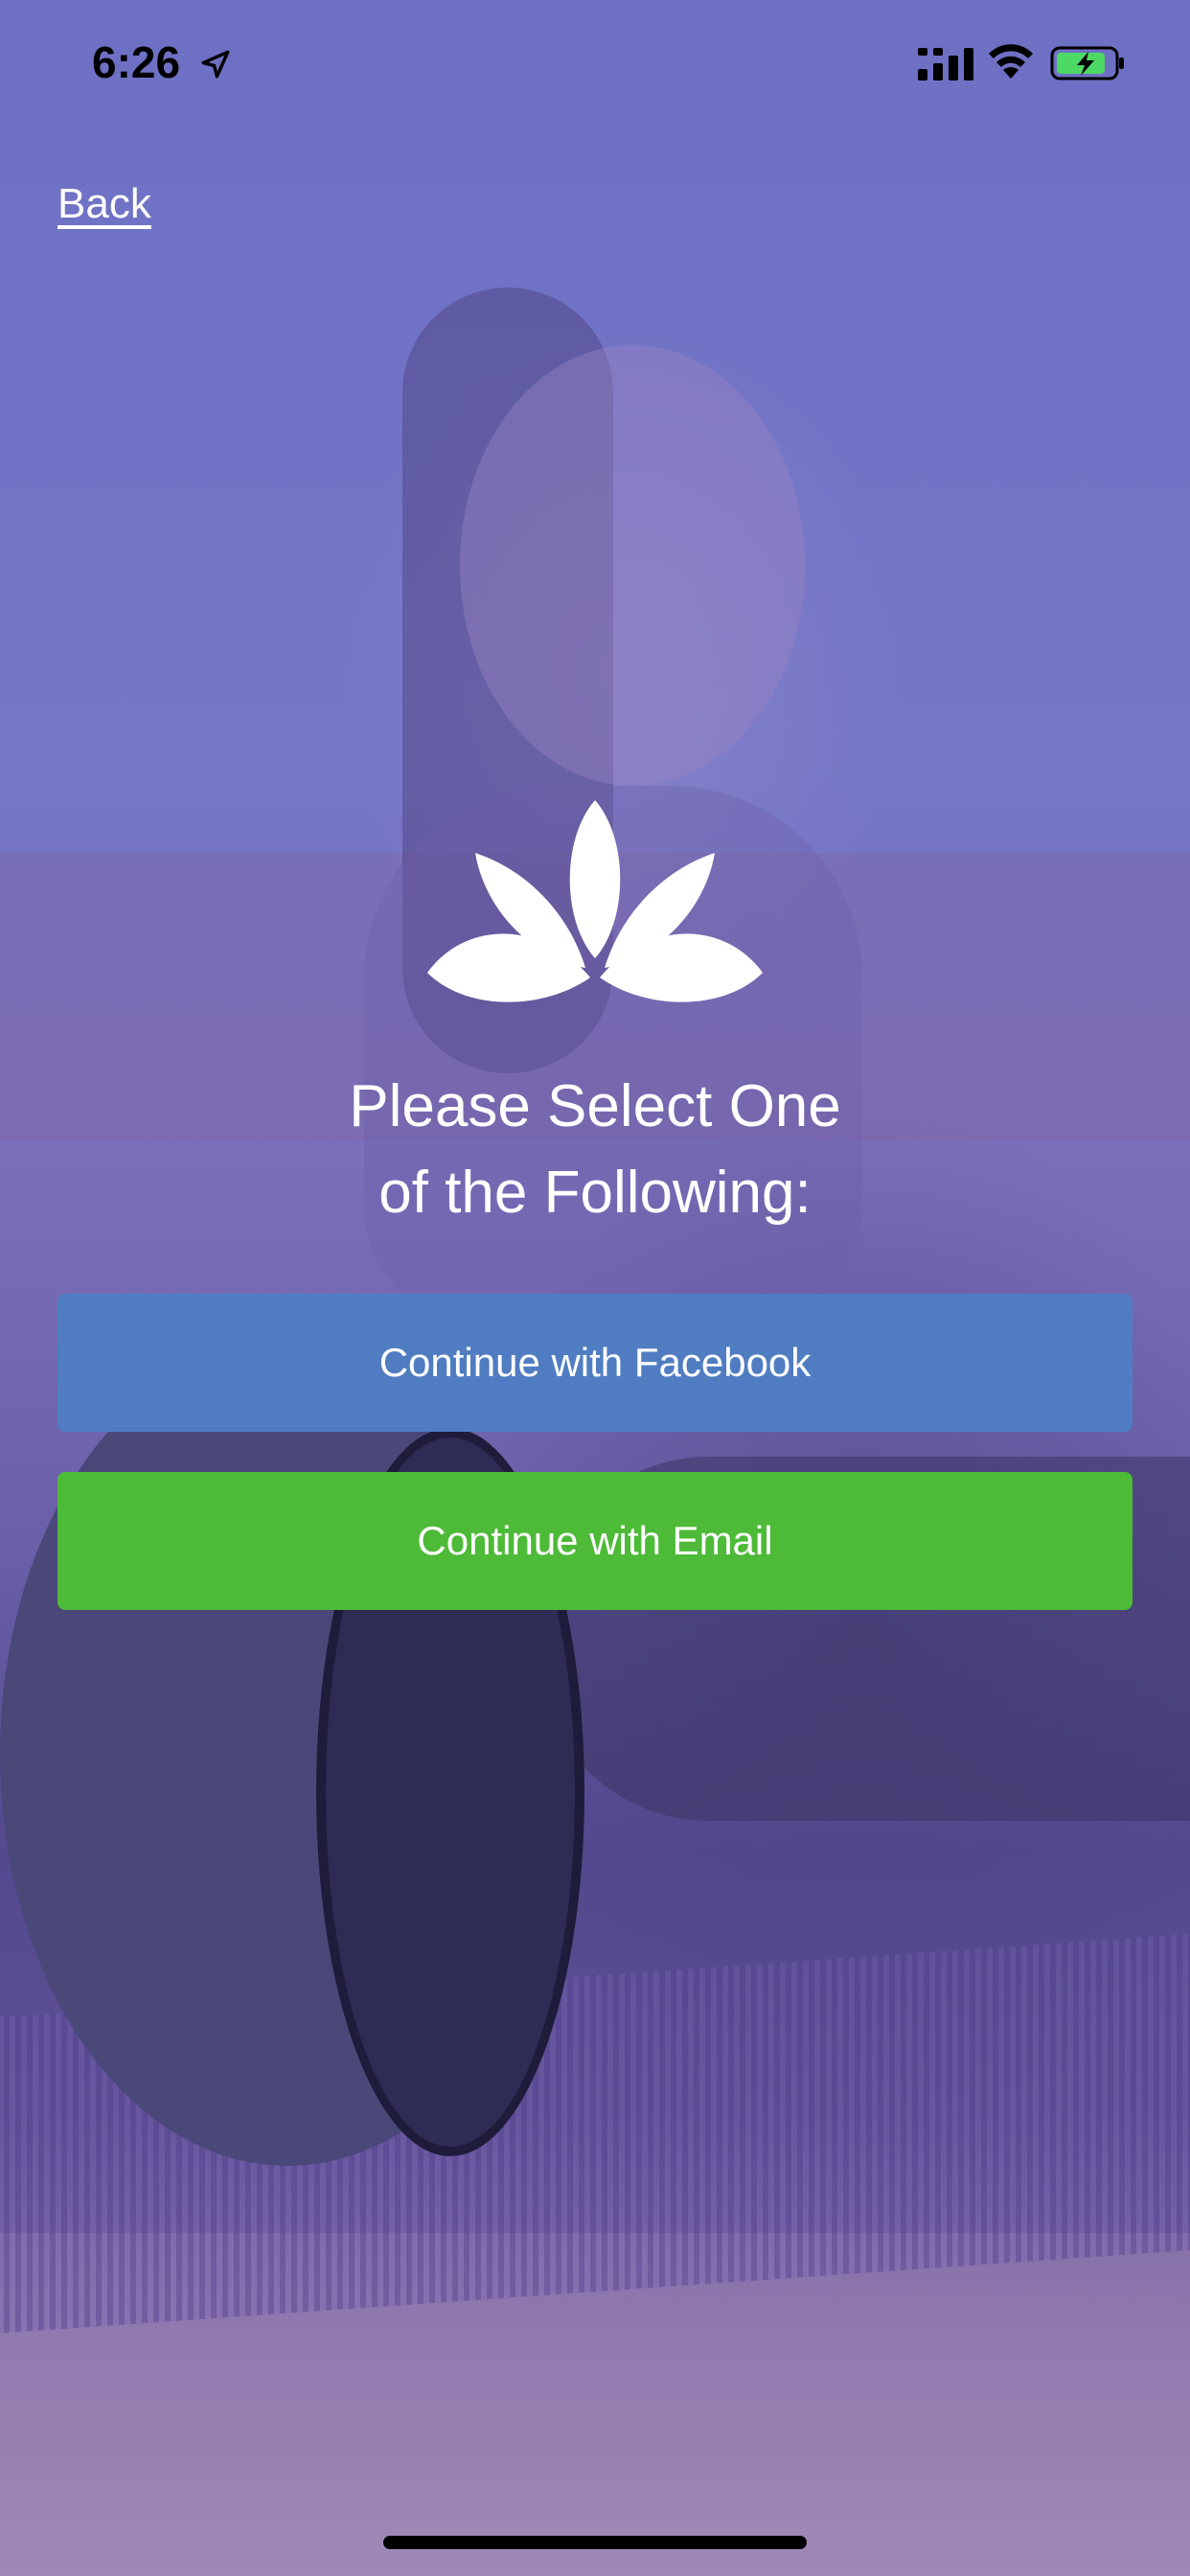 This screenshot has width=1190, height=2576. What do you see at coordinates (633, 565) in the screenshot?
I see `background-head` at bounding box center [633, 565].